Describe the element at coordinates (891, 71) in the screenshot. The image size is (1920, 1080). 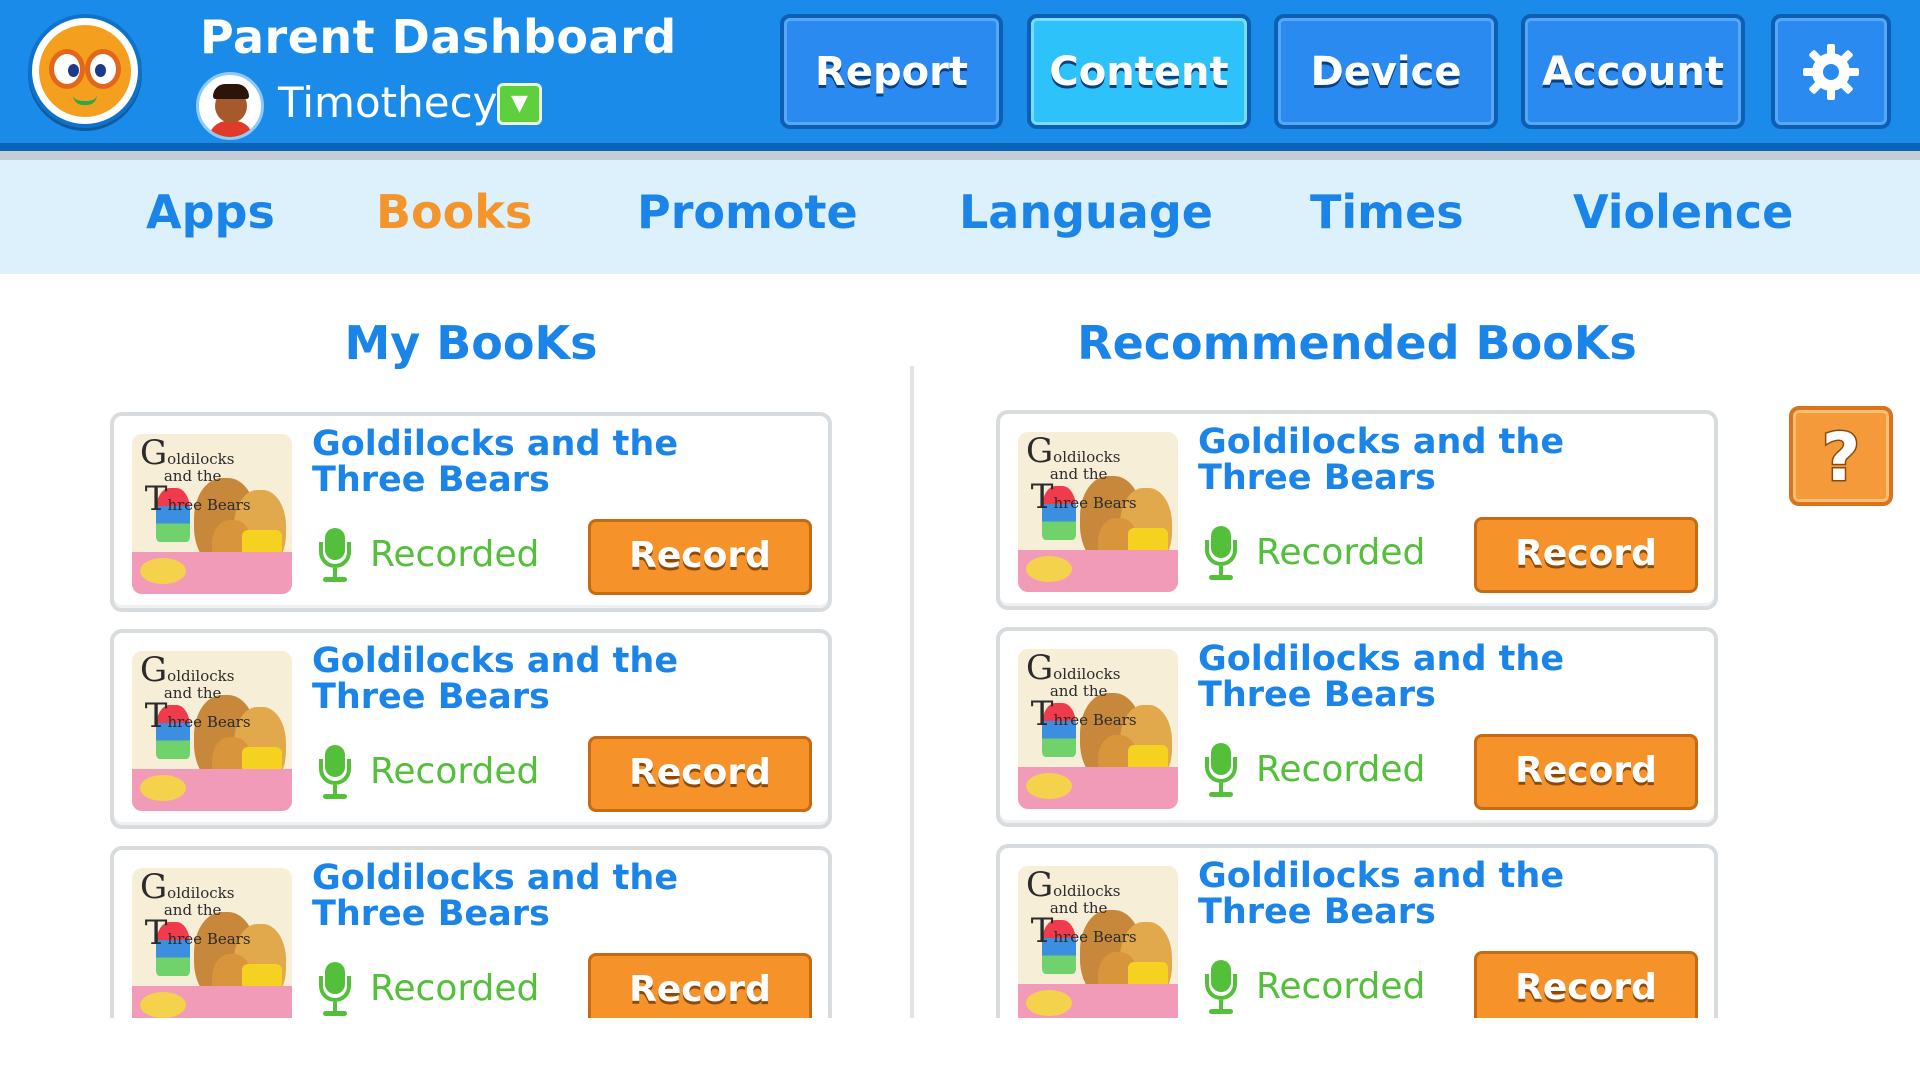
I see `nav-report-button: Report` at that location.